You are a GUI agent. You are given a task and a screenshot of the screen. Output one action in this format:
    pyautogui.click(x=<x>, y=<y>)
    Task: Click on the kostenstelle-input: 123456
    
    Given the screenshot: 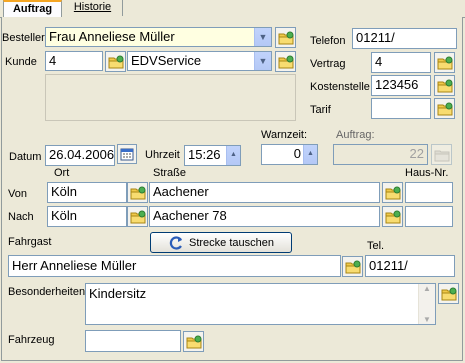 What is the action you would take?
    pyautogui.click(x=401, y=85)
    